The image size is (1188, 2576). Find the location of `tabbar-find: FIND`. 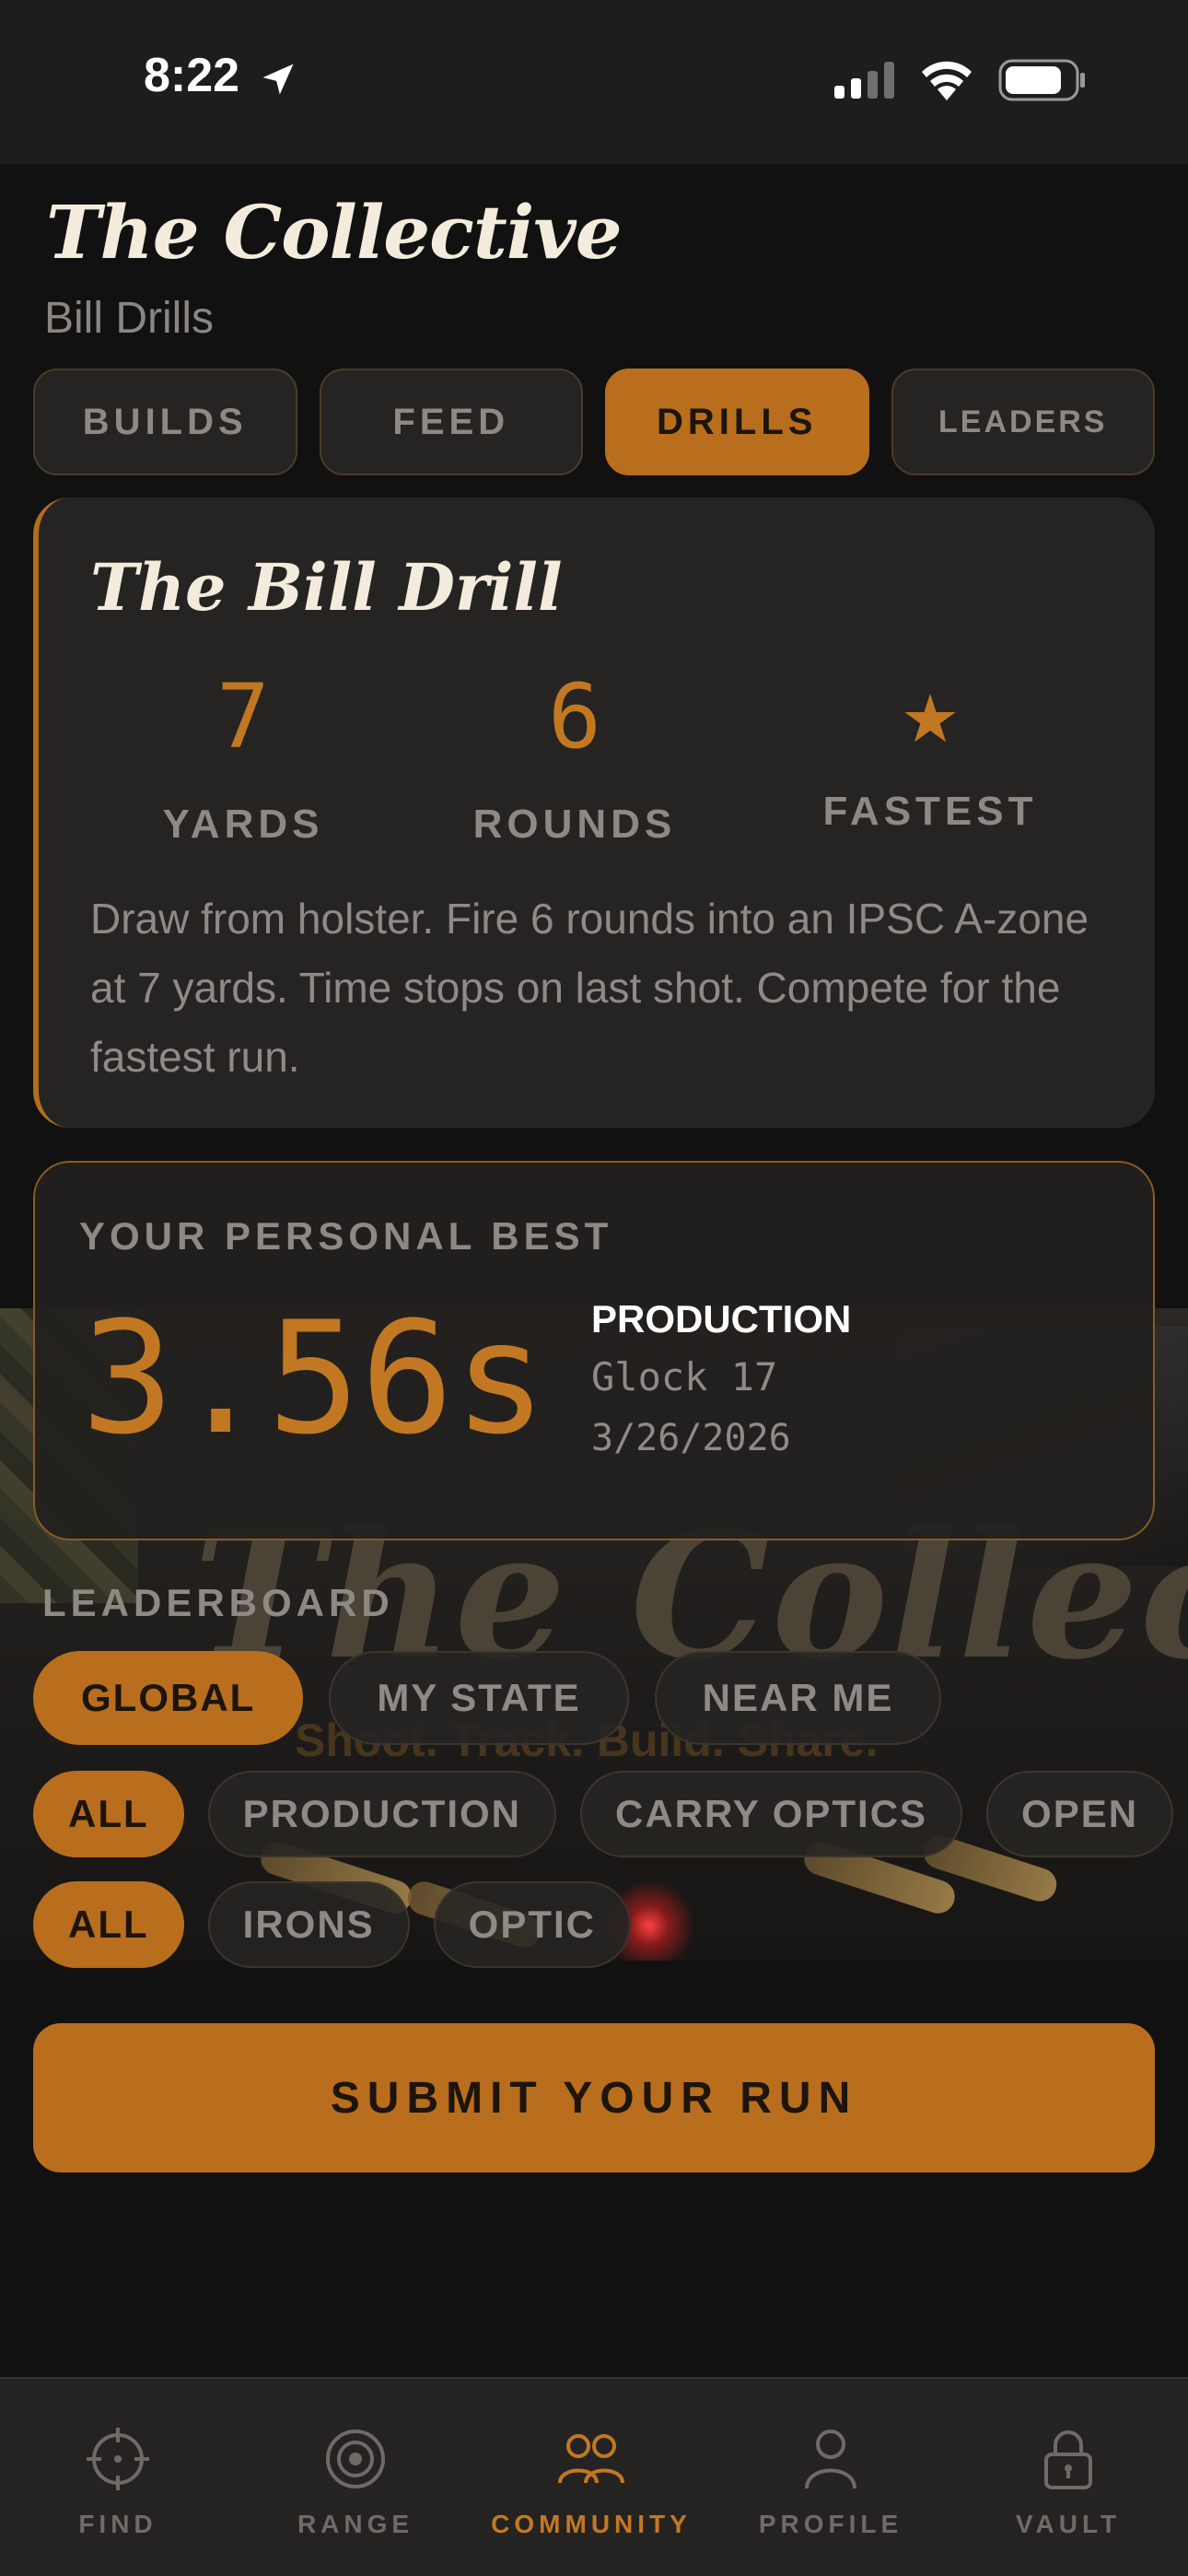

tabbar-find: FIND is located at coordinates (117, 2482).